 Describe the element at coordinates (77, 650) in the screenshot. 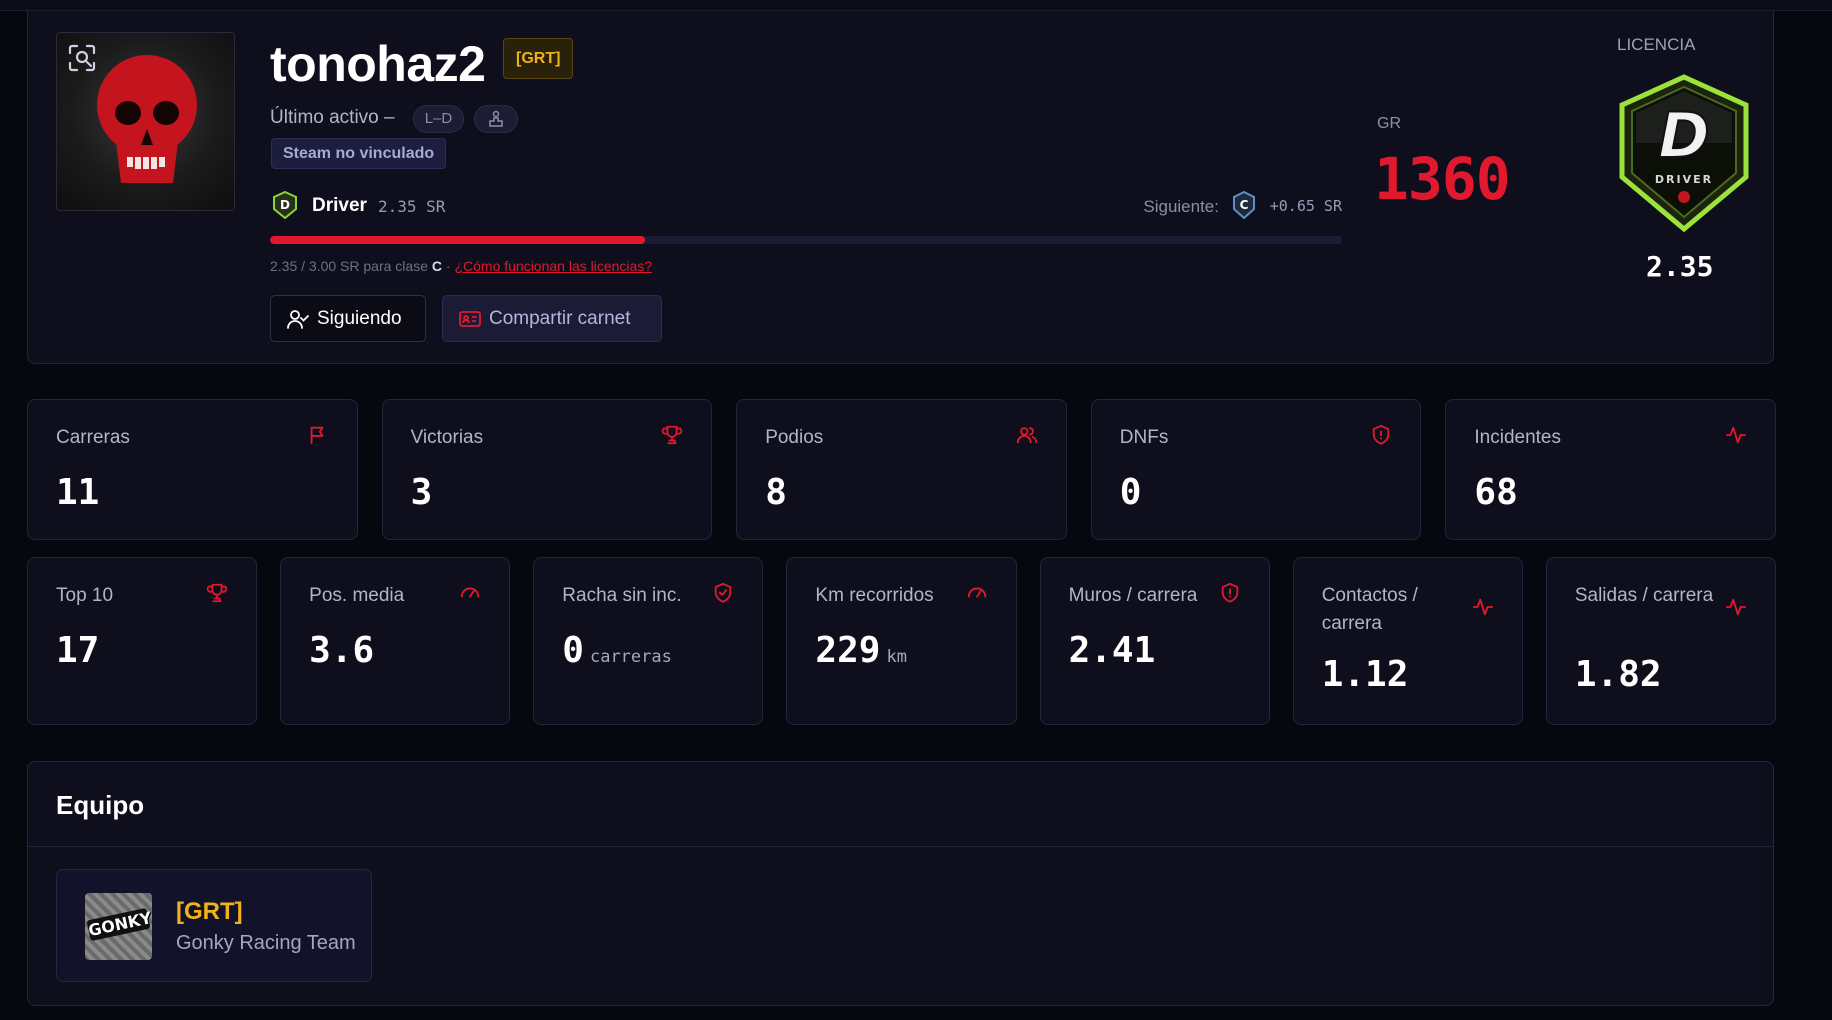

I see `stat-value: 17` at that location.